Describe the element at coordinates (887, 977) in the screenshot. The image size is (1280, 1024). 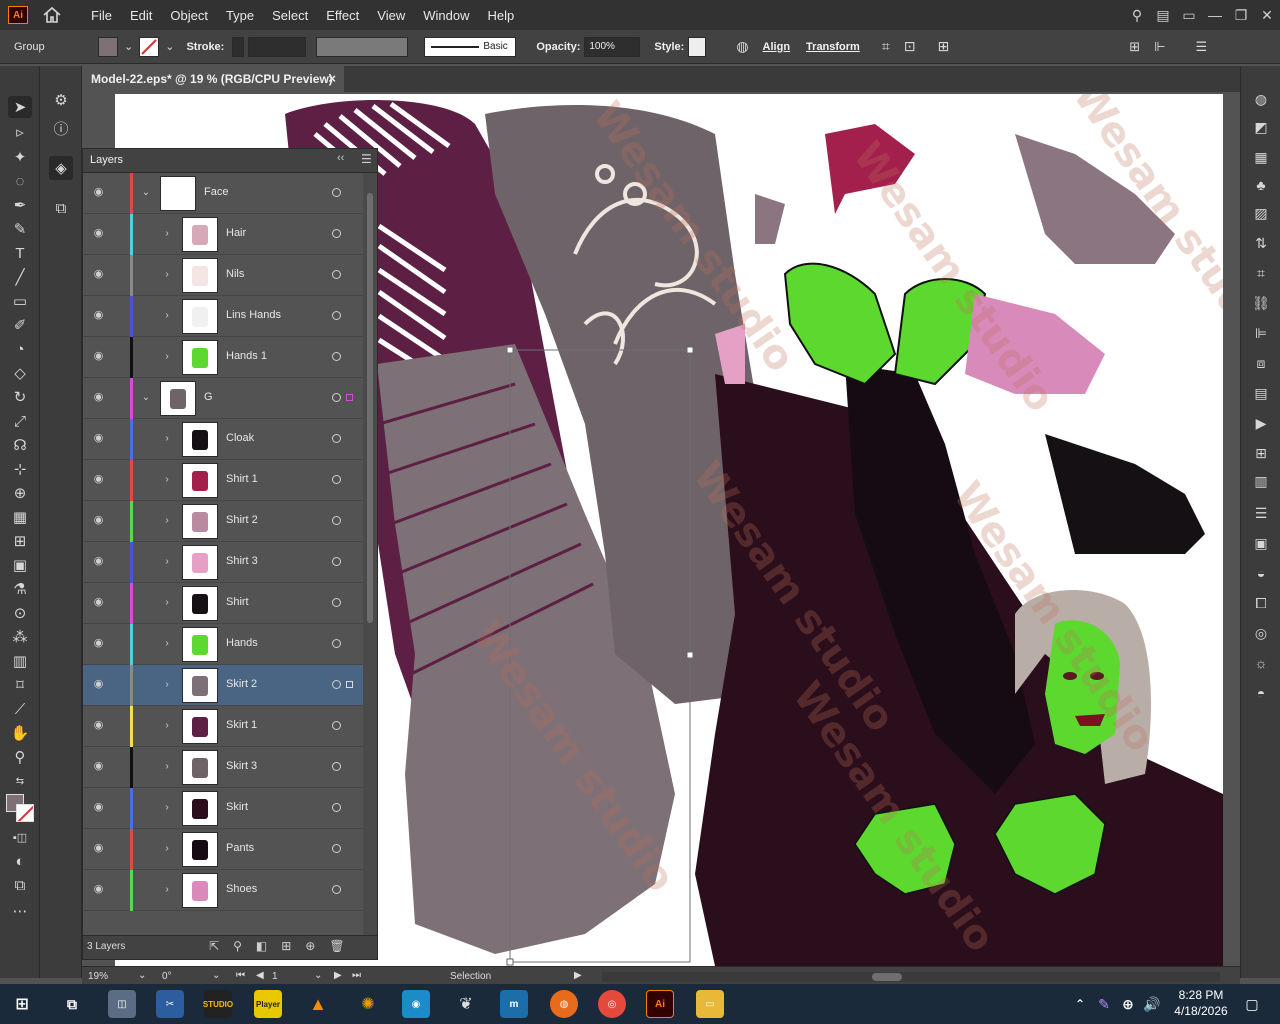
I see `scrollbar-thumb` at that location.